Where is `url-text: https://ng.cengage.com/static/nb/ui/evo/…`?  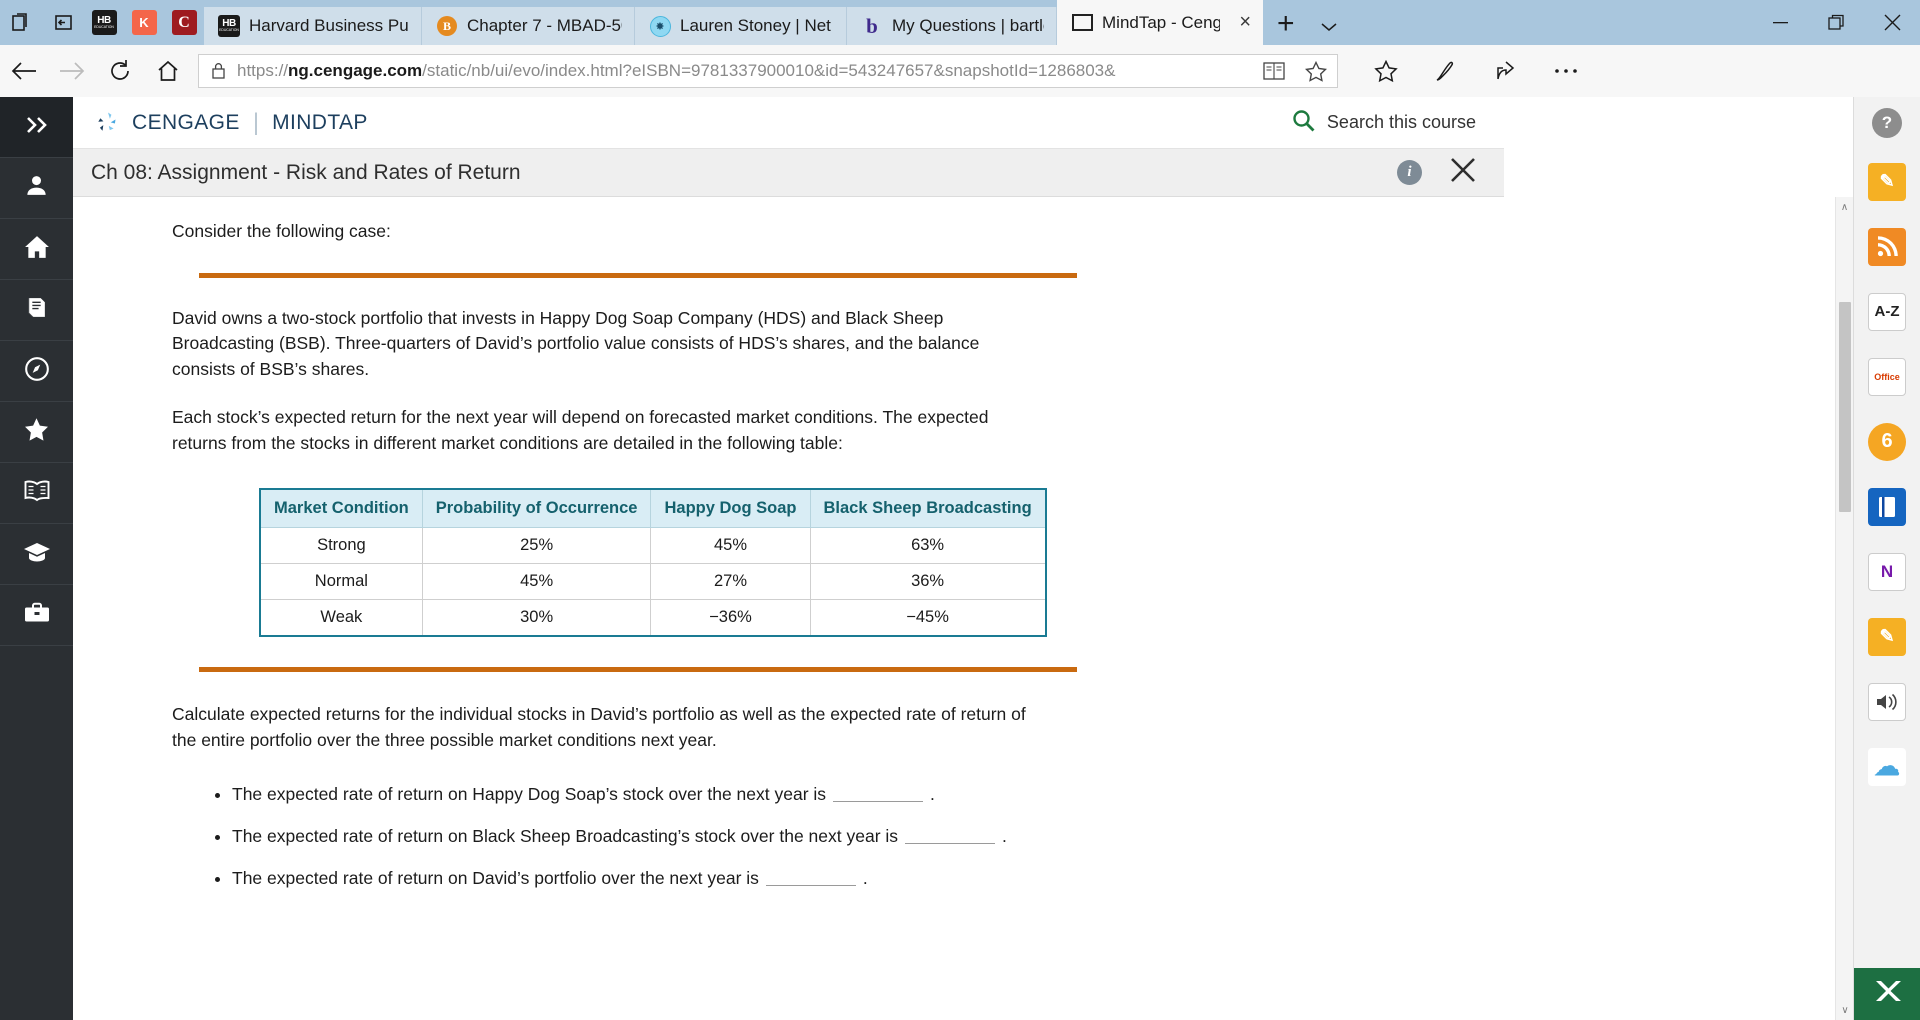 url-text: https://ng.cengage.com/static/nb/ui/evo/… is located at coordinates (676, 70).